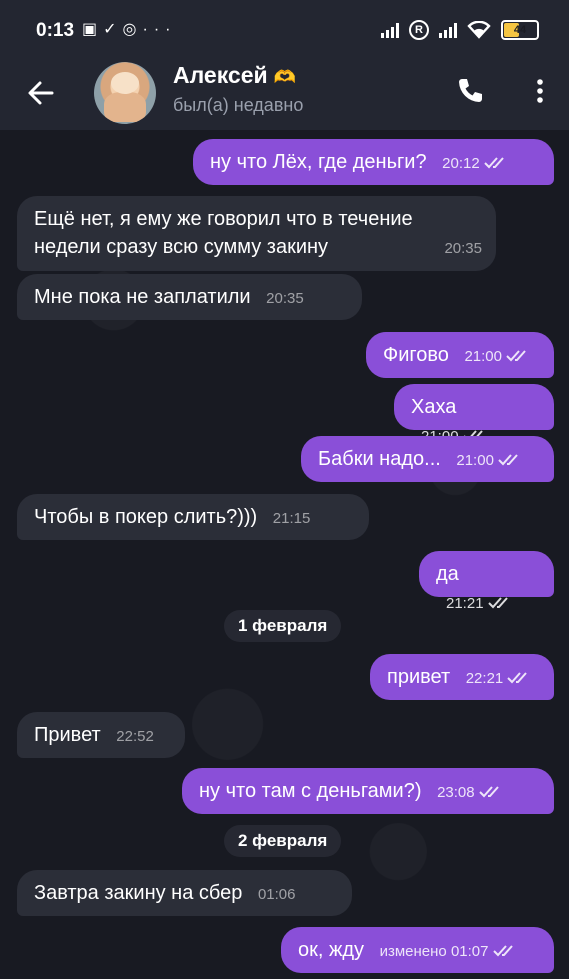 The image size is (569, 979). Describe the element at coordinates (471, 792) in the screenshot. I see `message-time: 23:08` at that location.